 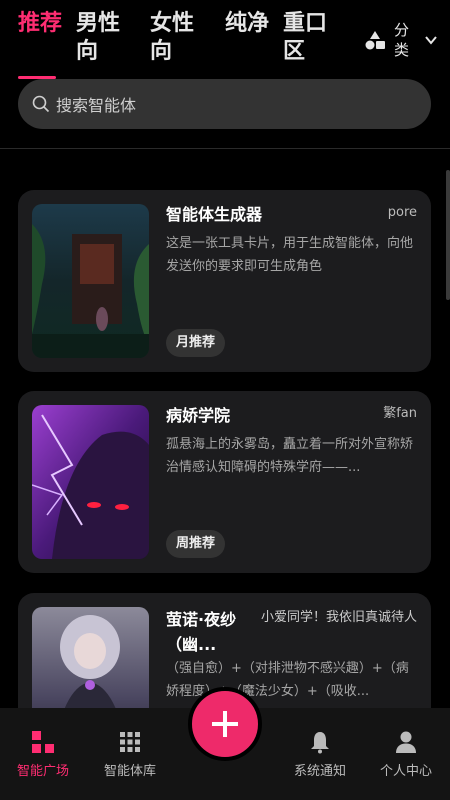 What do you see at coordinates (405, 771) in the screenshot?
I see `nav-label: 个人中心` at bounding box center [405, 771].